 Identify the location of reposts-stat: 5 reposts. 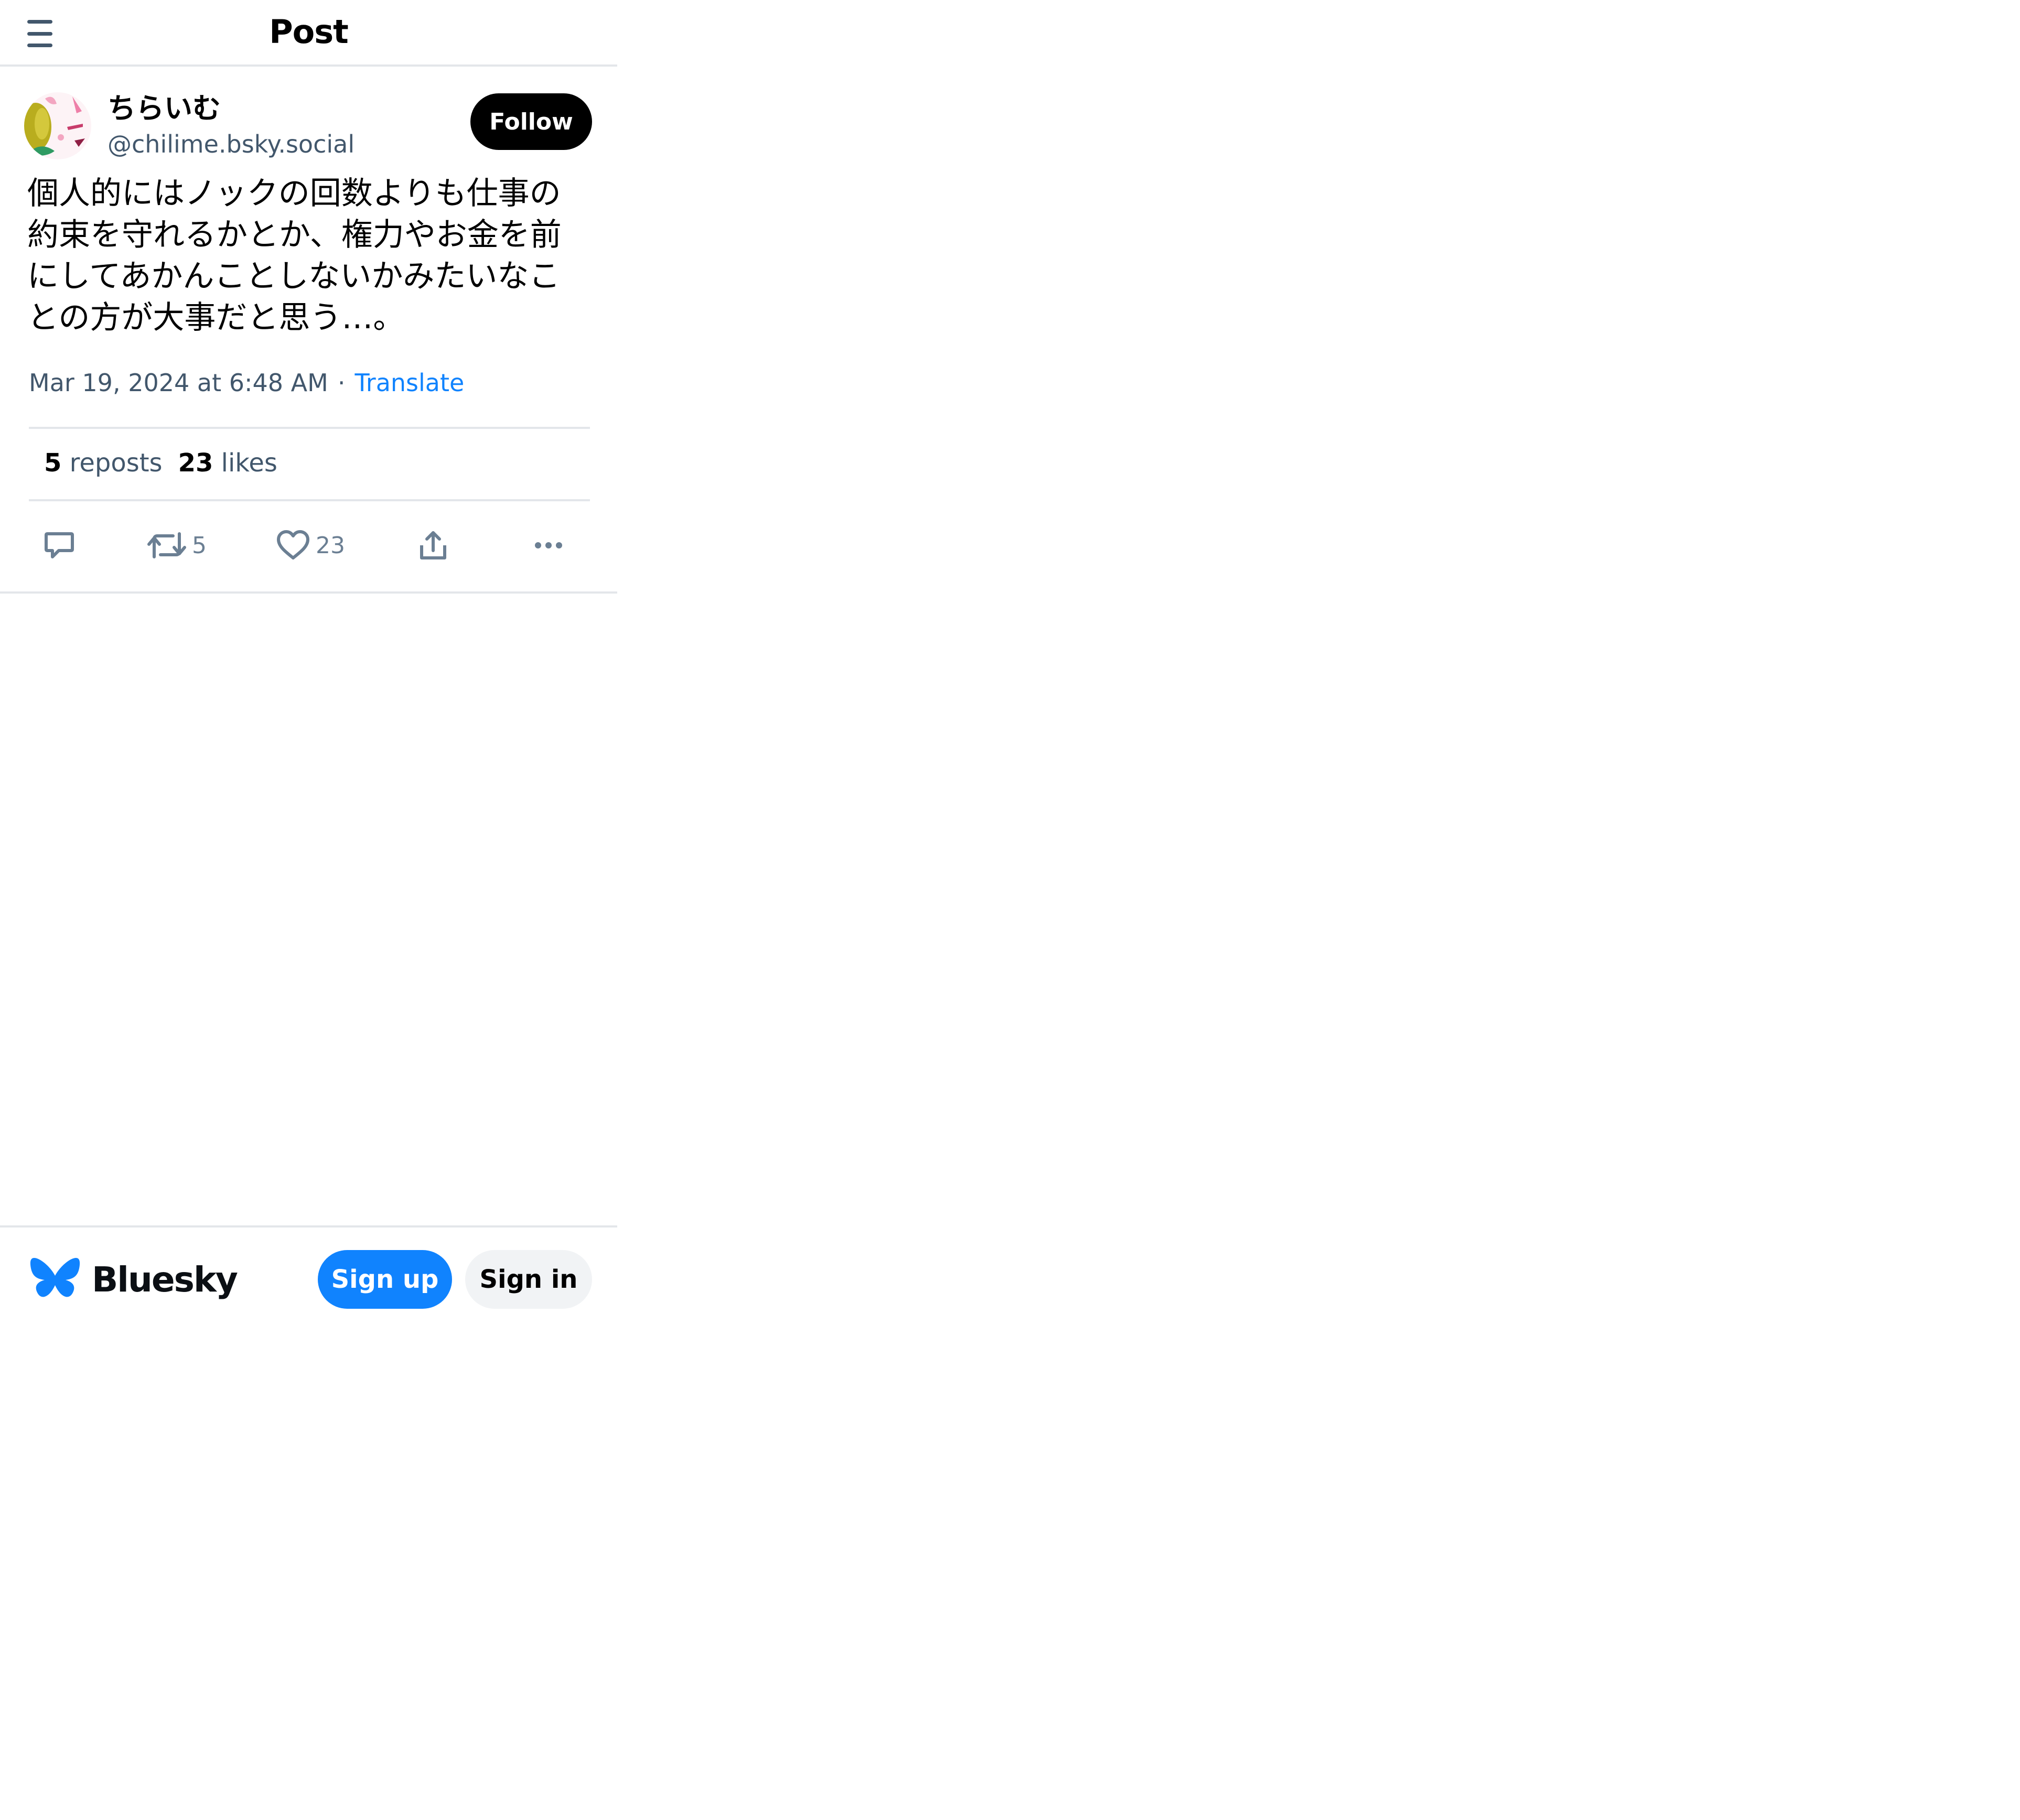
(103, 463).